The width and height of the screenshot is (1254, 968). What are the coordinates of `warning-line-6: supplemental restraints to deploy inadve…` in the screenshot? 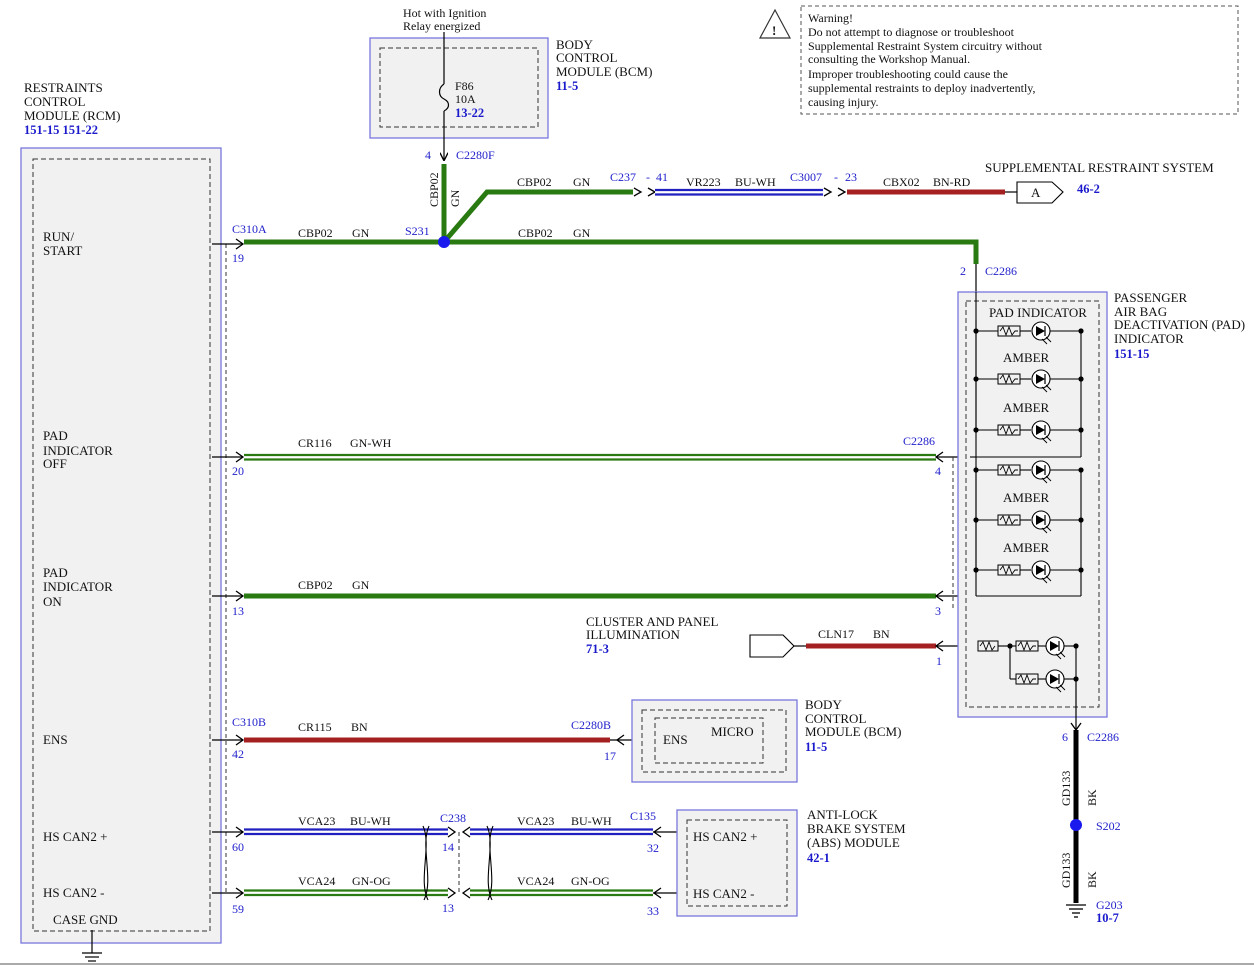 It's located at (922, 88).